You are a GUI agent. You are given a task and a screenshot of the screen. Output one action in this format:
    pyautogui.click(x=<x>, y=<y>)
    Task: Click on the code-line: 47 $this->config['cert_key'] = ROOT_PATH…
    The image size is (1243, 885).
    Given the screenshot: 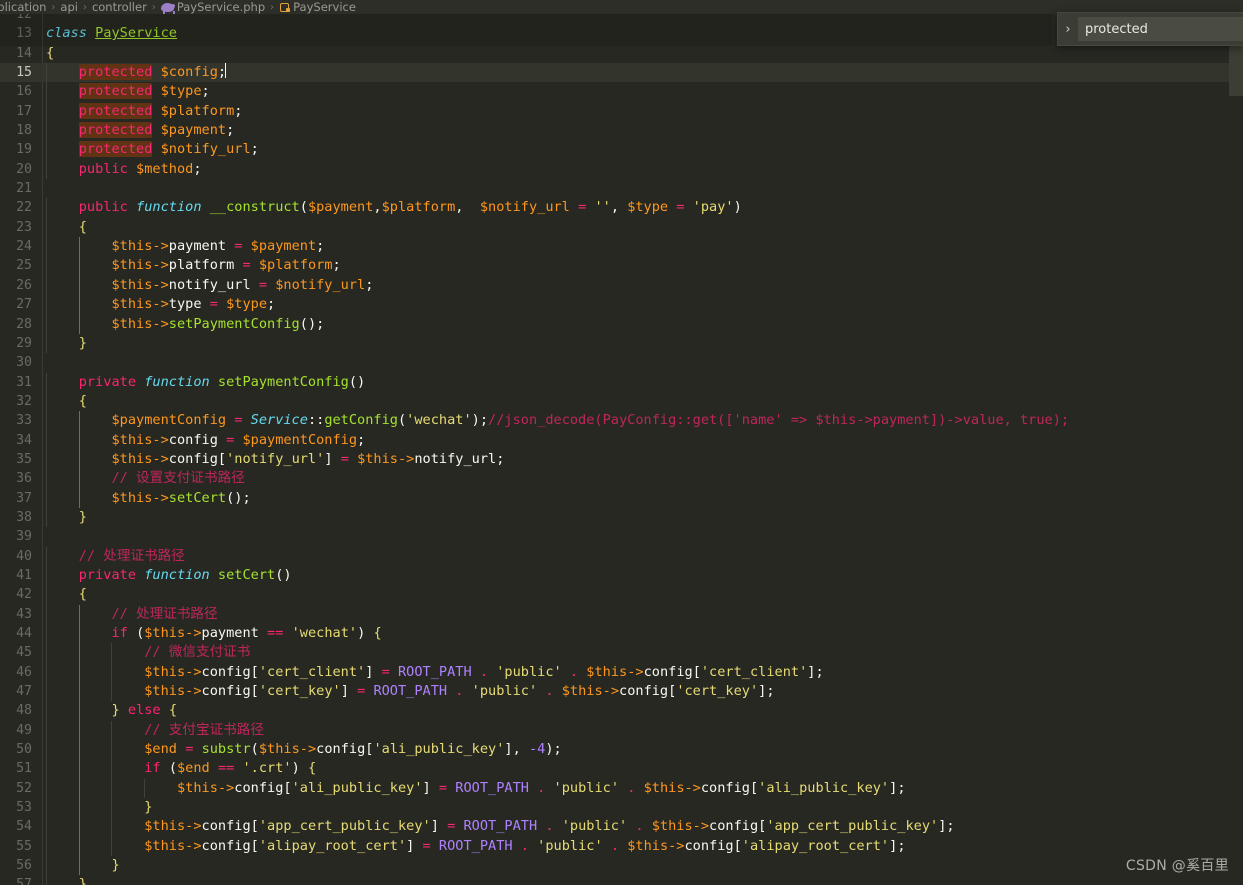 What is the action you would take?
    pyautogui.click(x=621, y=692)
    